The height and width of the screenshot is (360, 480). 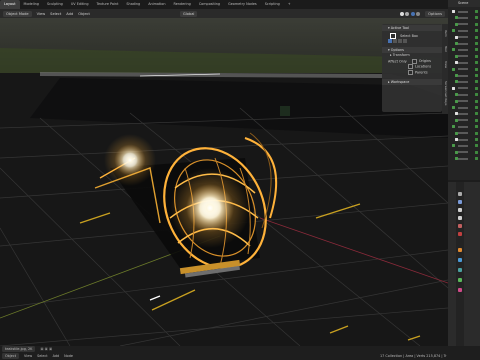 I want to click on image-icons: ▣ ▣ ▣, so click(x=46, y=349).